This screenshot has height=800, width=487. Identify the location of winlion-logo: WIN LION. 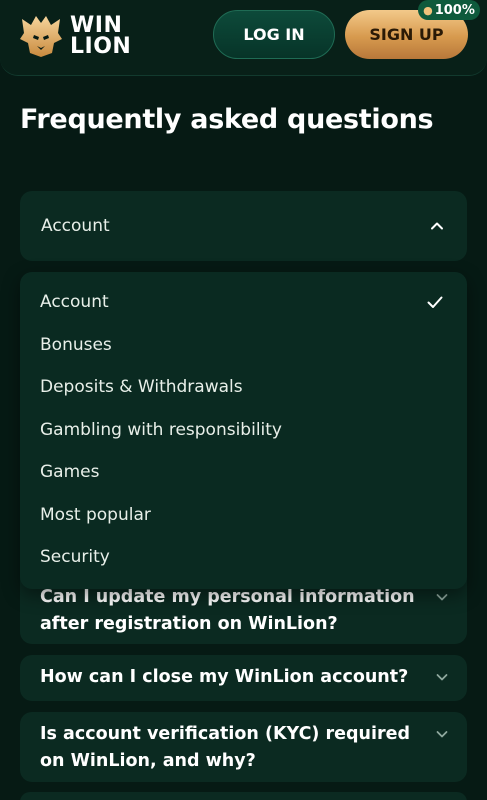
(74, 36).